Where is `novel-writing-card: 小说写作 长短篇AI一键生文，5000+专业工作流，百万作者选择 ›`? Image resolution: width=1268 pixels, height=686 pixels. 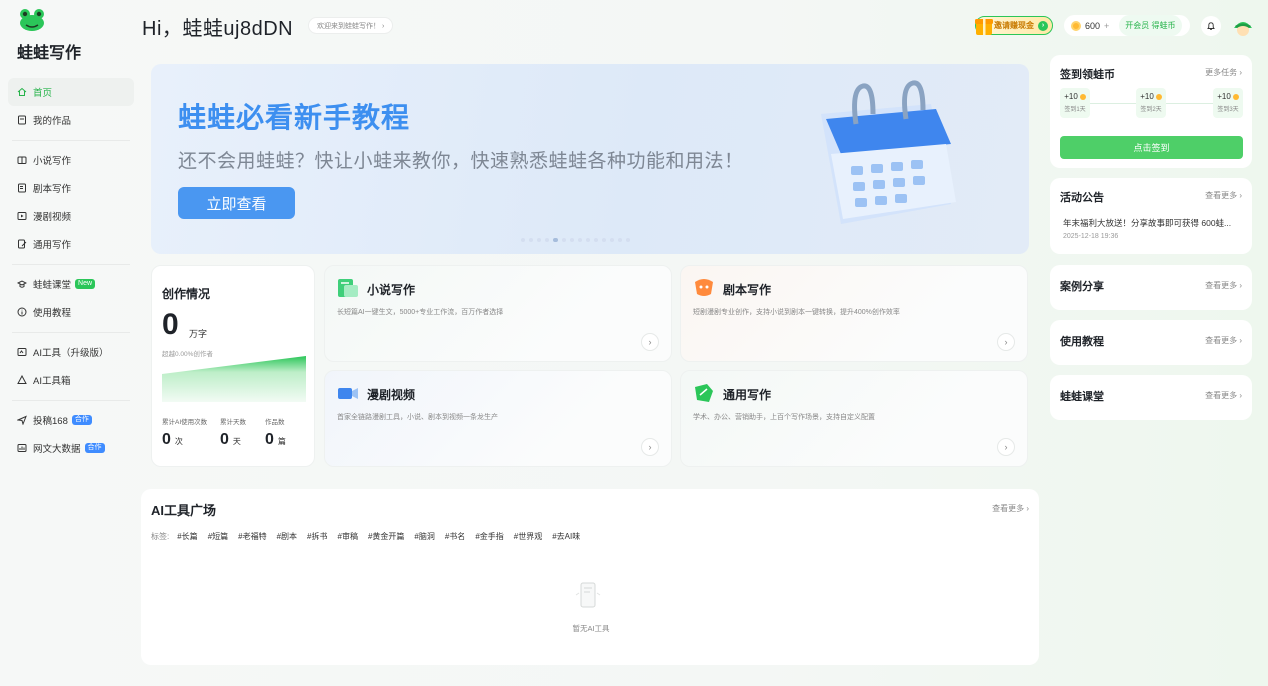 novel-writing-card: 小说写作 长短篇AI一键生文，5000+专业工作流，百万作者选择 › is located at coordinates (498, 313).